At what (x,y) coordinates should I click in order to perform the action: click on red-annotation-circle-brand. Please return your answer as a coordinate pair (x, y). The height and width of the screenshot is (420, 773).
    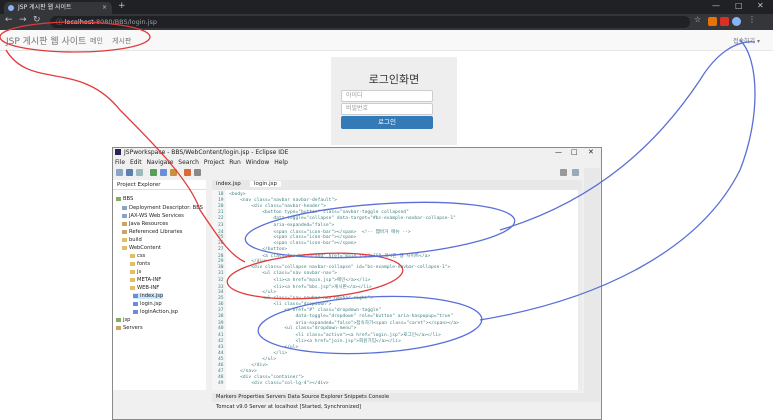
    Looking at the image, I should click on (75, 37).